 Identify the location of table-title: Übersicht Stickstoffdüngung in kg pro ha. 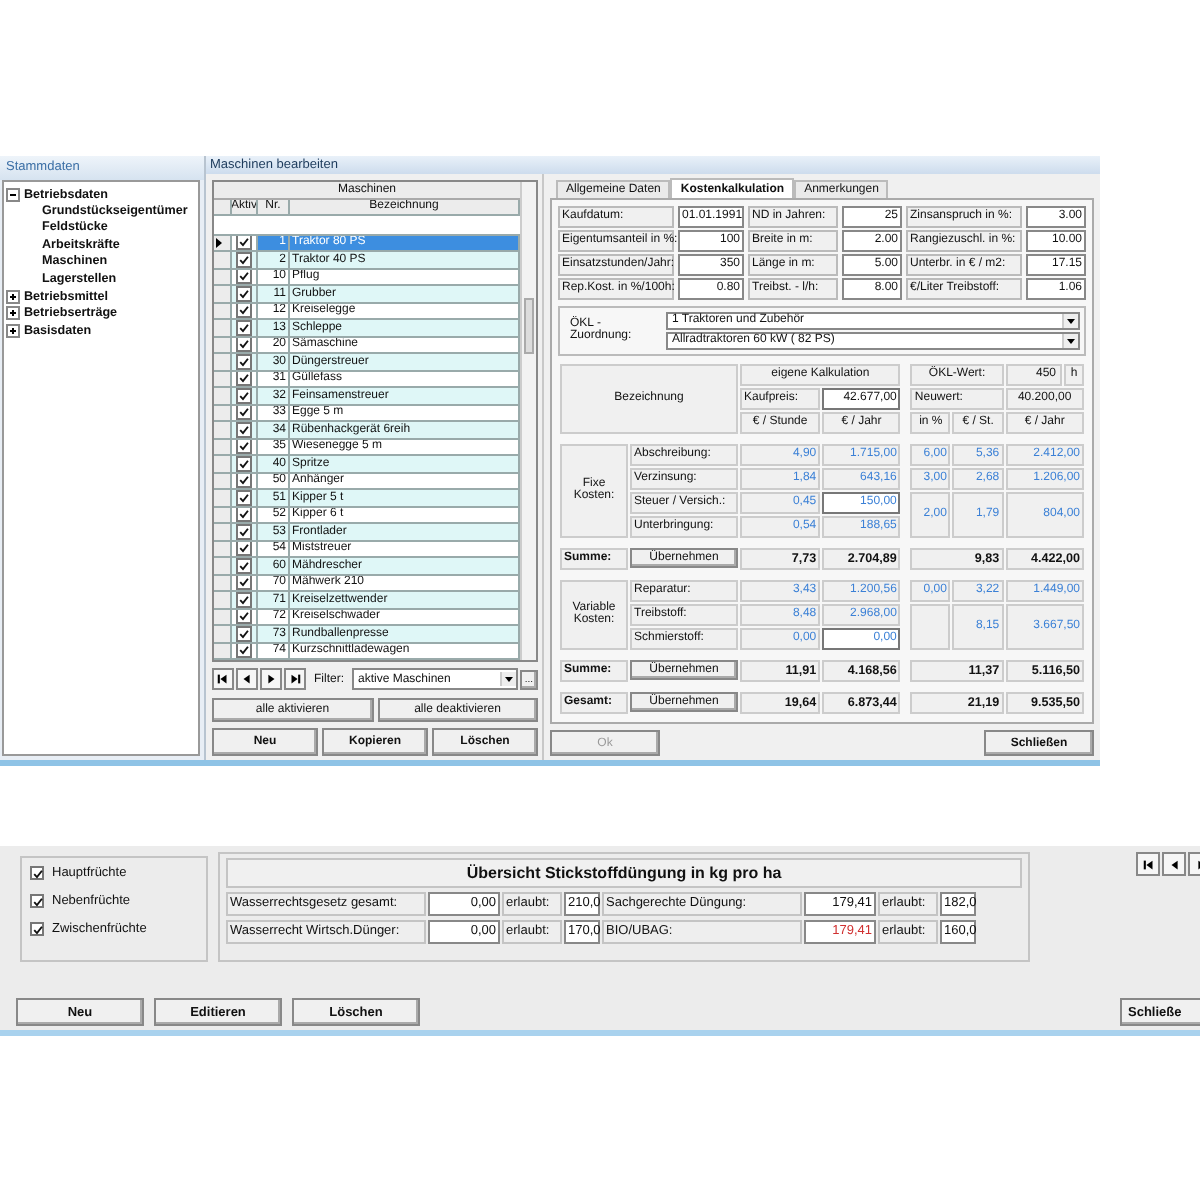
(624, 873).